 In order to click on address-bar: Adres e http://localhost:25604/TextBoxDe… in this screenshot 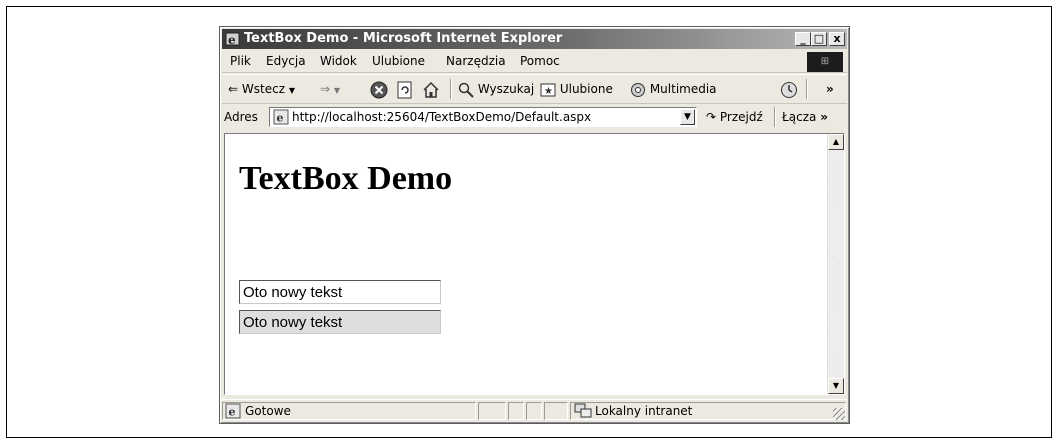, I will do `click(534, 117)`.